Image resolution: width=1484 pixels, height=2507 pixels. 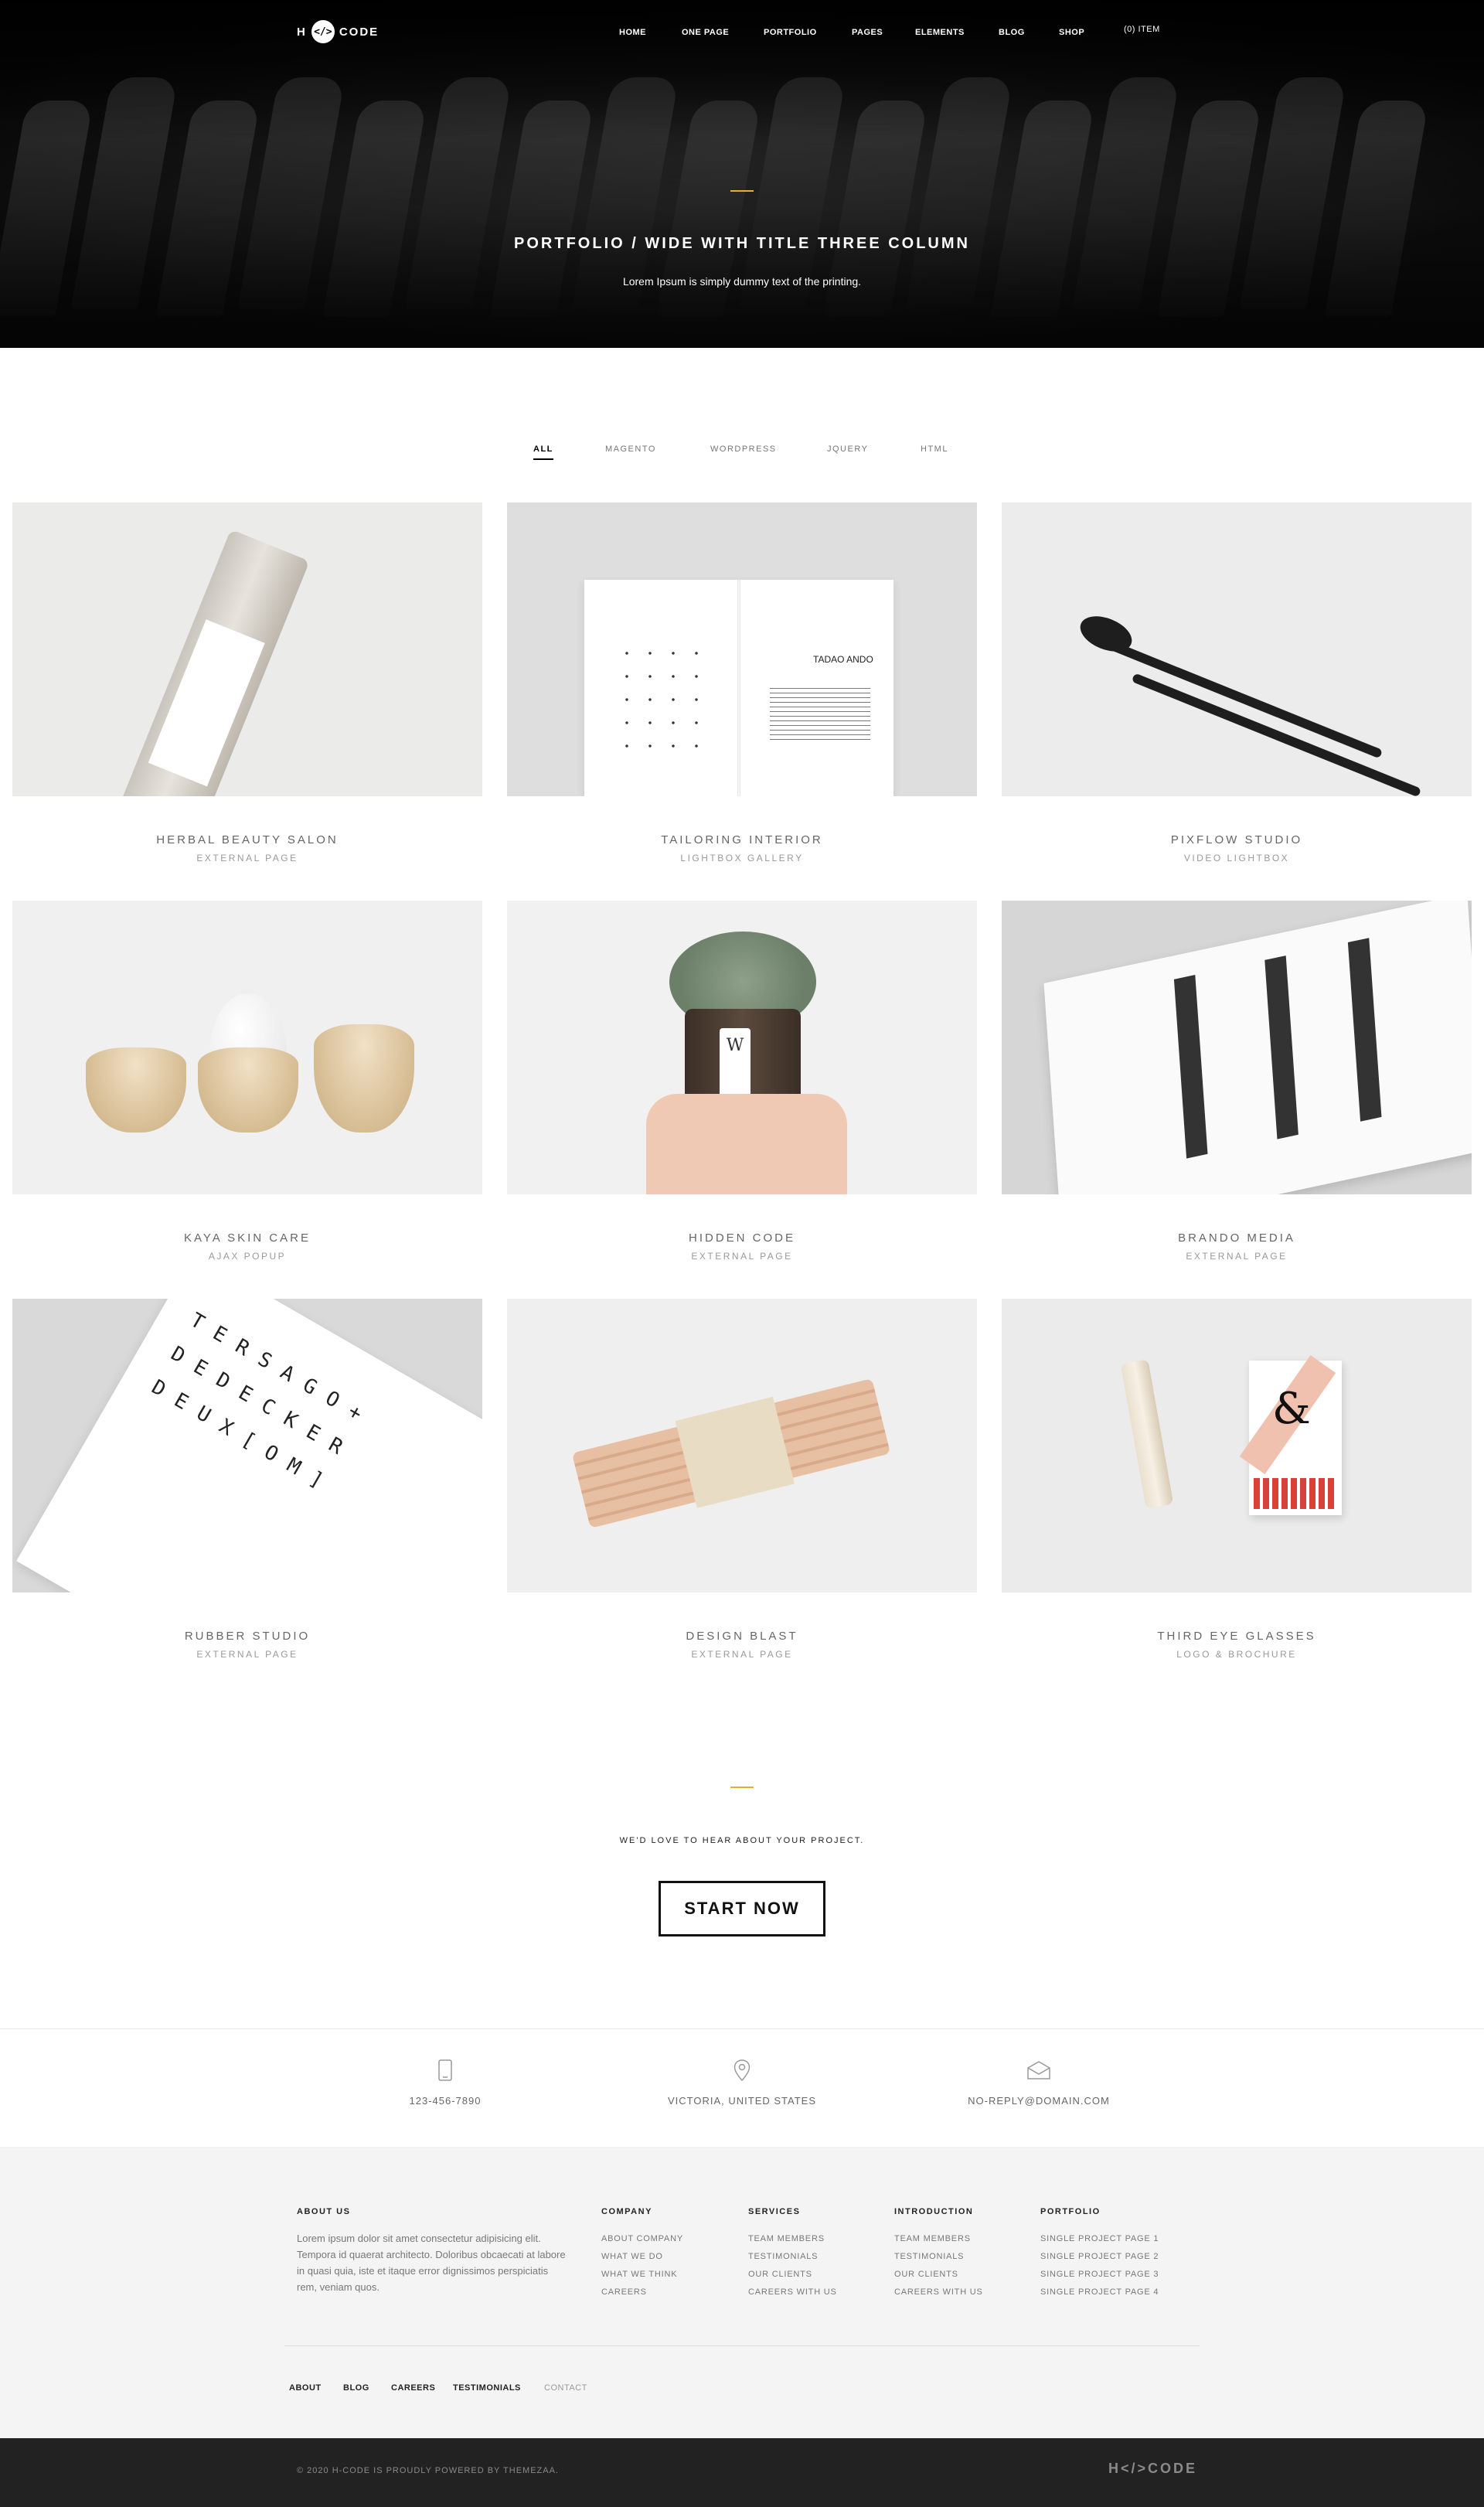 I want to click on envelope-icon, so click(x=1039, y=2070).